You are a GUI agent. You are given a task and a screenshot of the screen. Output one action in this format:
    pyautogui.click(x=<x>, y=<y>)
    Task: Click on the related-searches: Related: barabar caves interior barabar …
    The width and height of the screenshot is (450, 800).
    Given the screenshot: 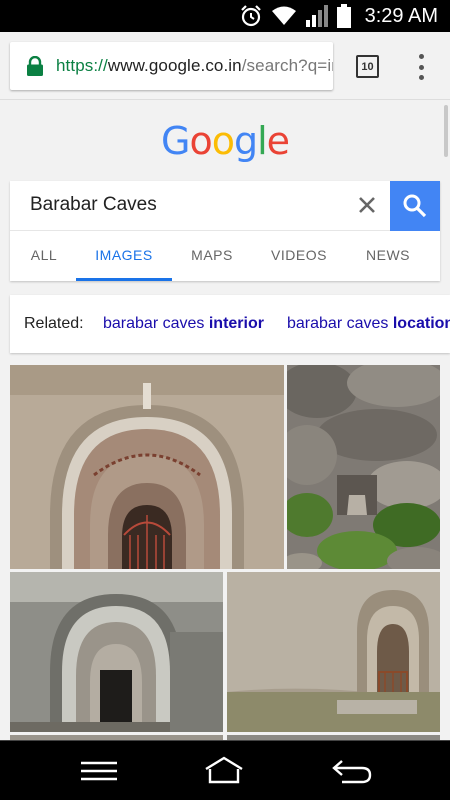 What is the action you would take?
    pyautogui.click(x=230, y=324)
    